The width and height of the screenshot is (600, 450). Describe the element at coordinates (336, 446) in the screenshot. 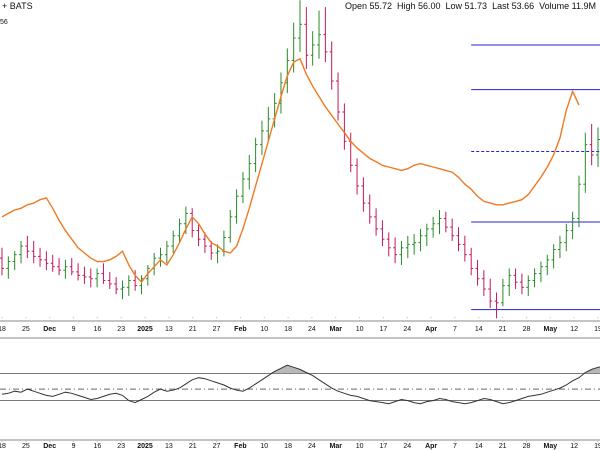

I see `x-tick-label: Mar` at that location.